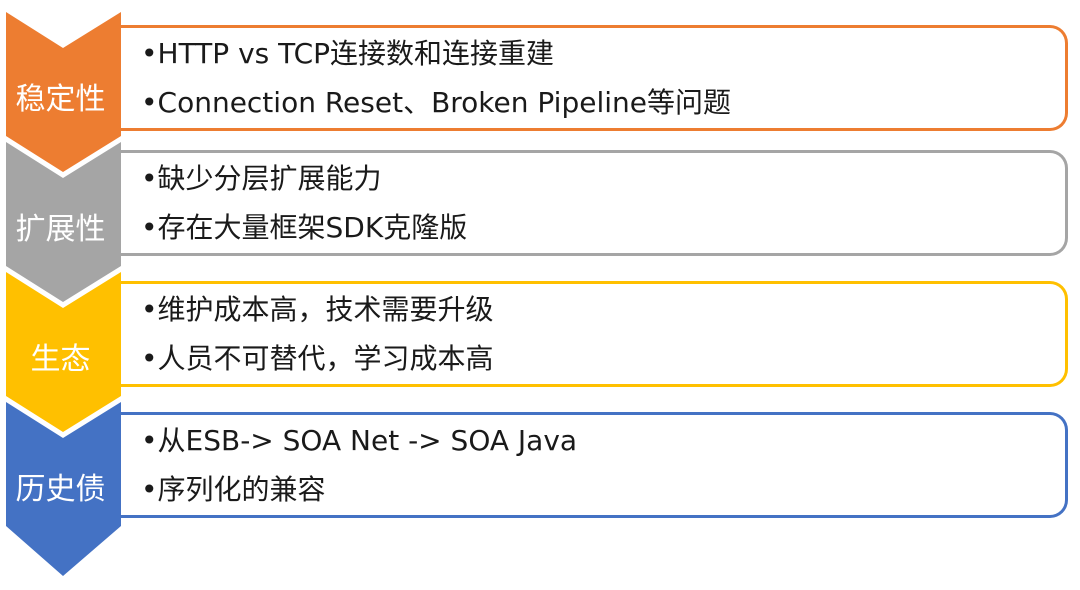 This screenshot has height=590, width=1080. I want to click on legacy-label: 历史债, so click(60, 489).